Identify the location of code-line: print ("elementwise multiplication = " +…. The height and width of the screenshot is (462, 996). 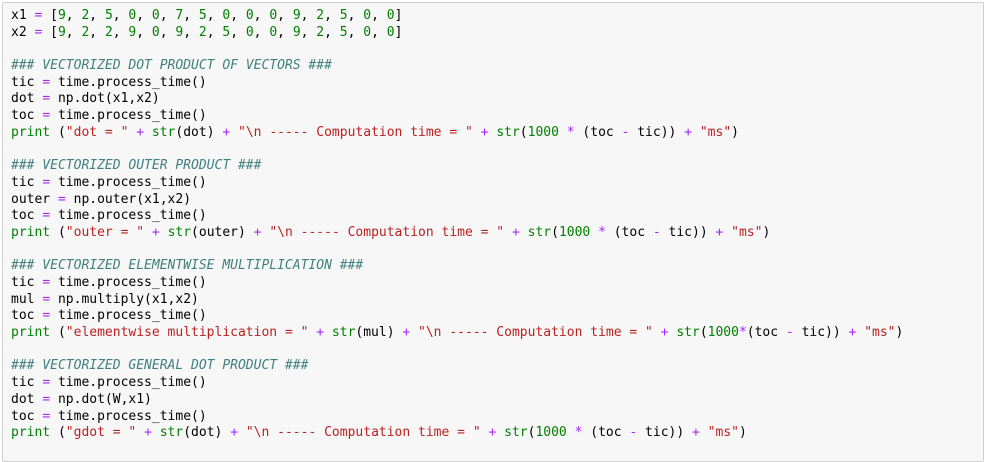
(457, 333).